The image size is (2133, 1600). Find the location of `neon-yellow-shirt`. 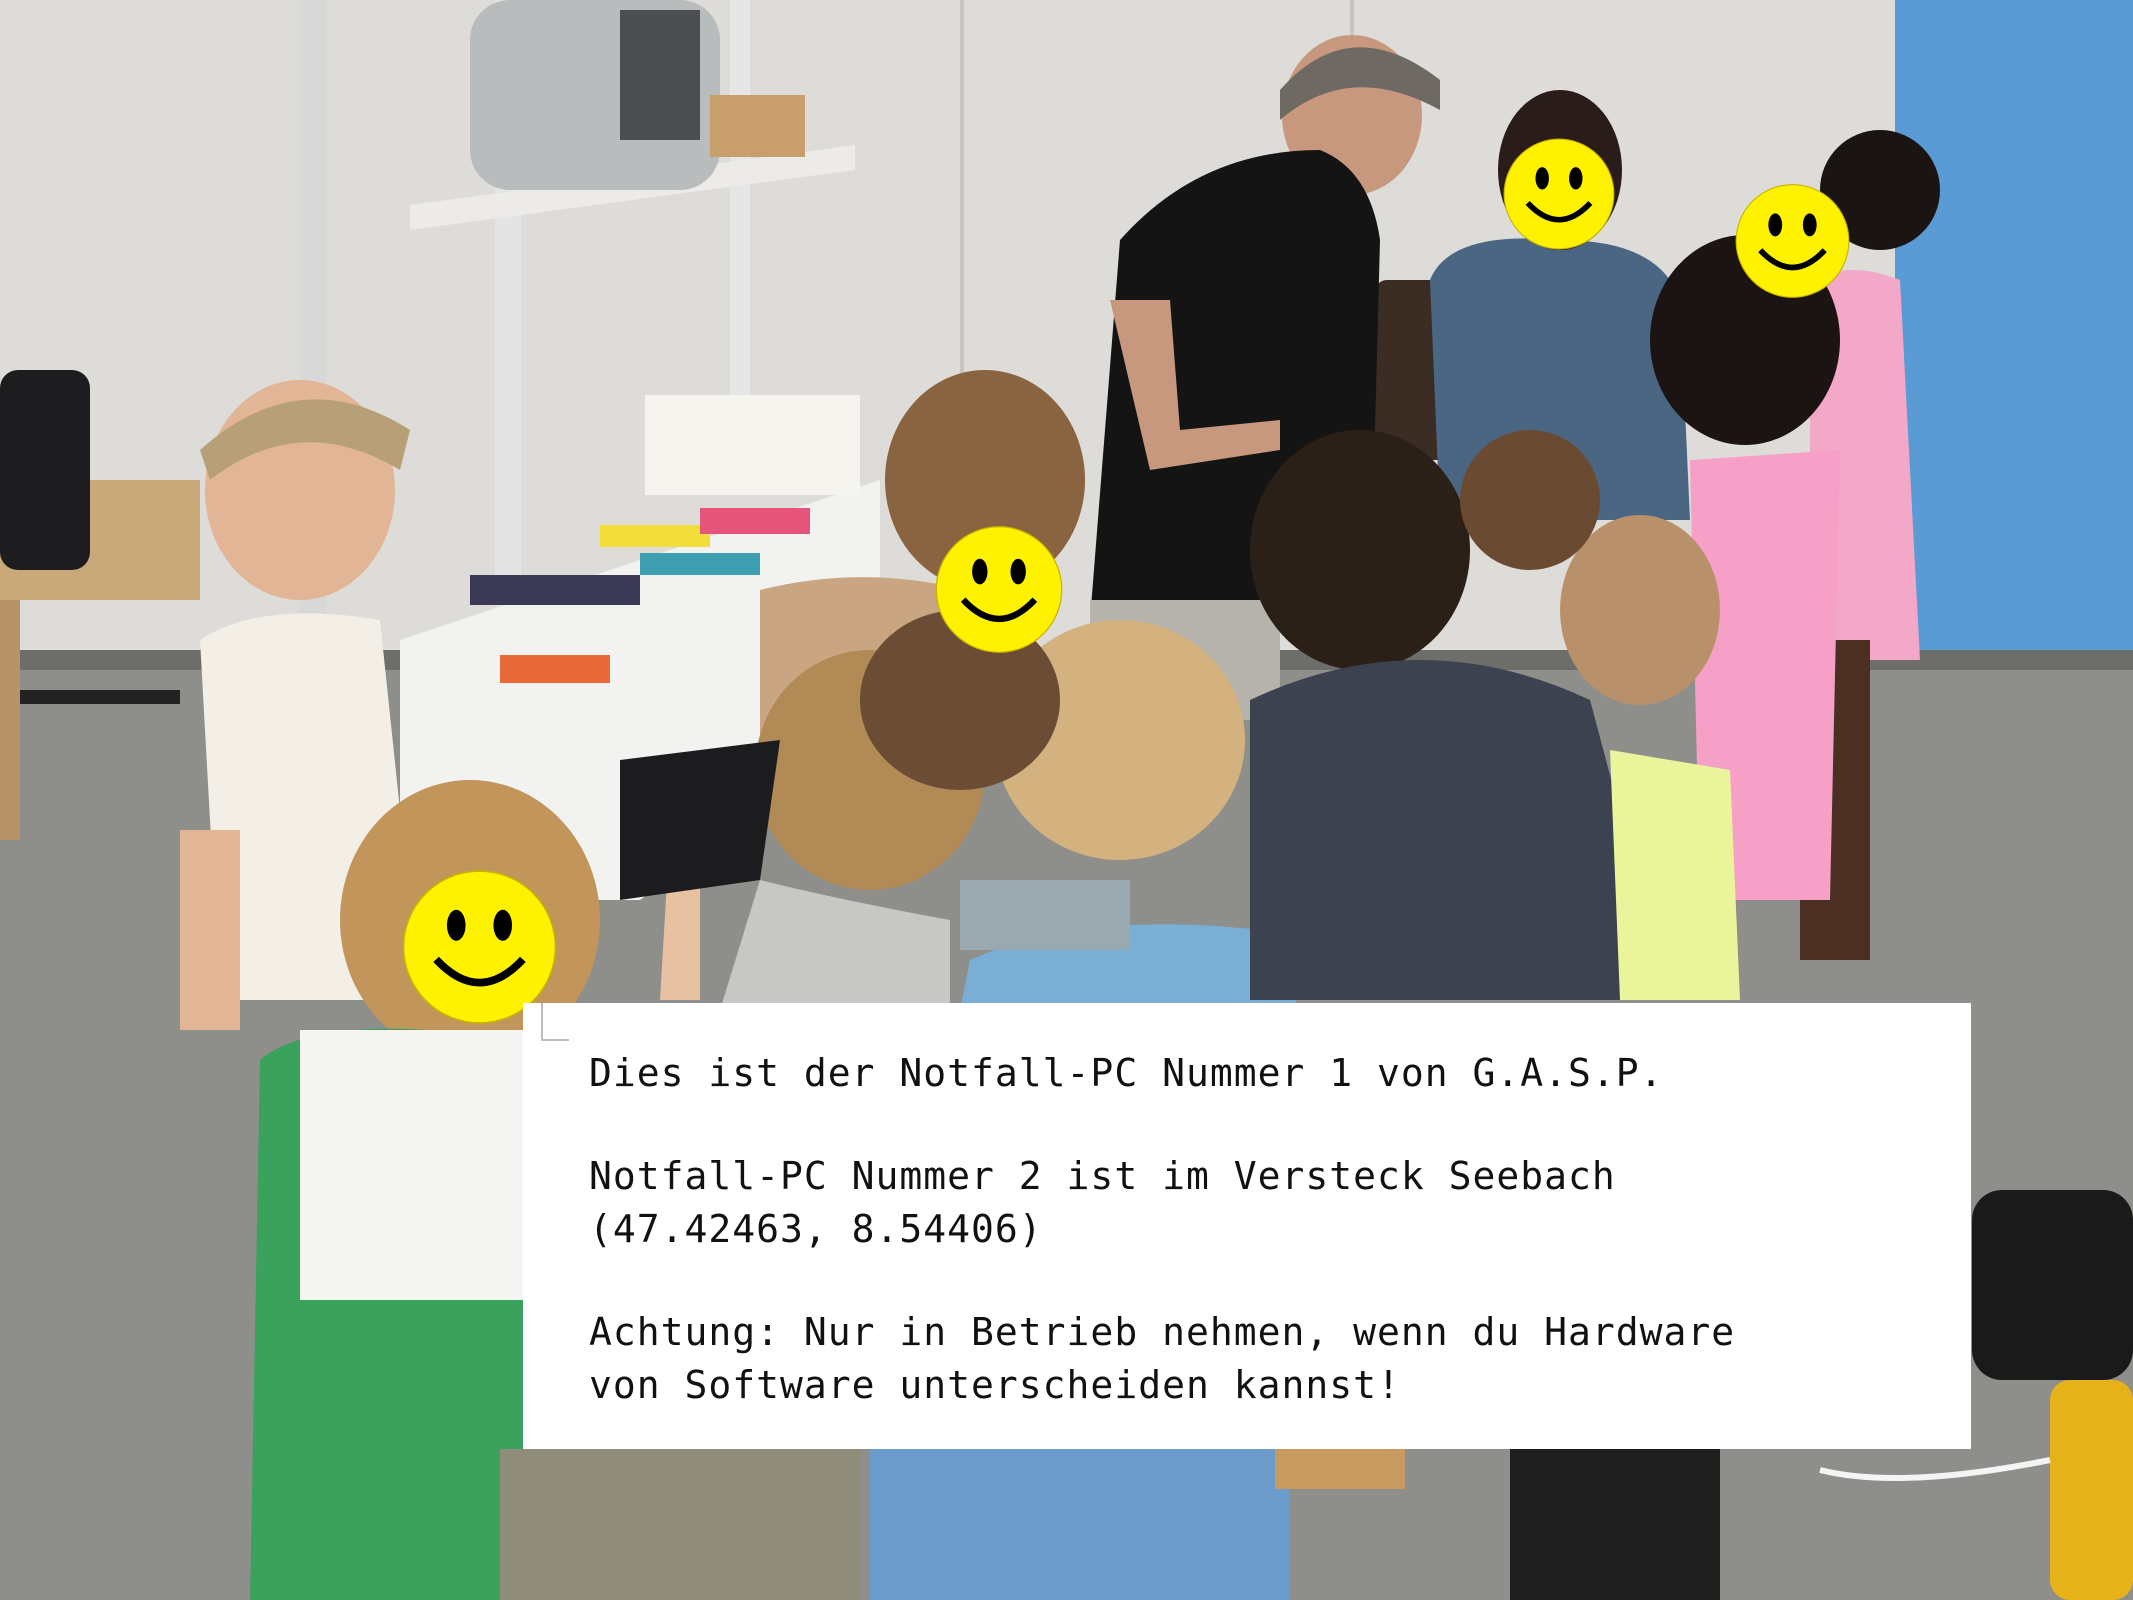

neon-yellow-shirt is located at coordinates (1675, 875).